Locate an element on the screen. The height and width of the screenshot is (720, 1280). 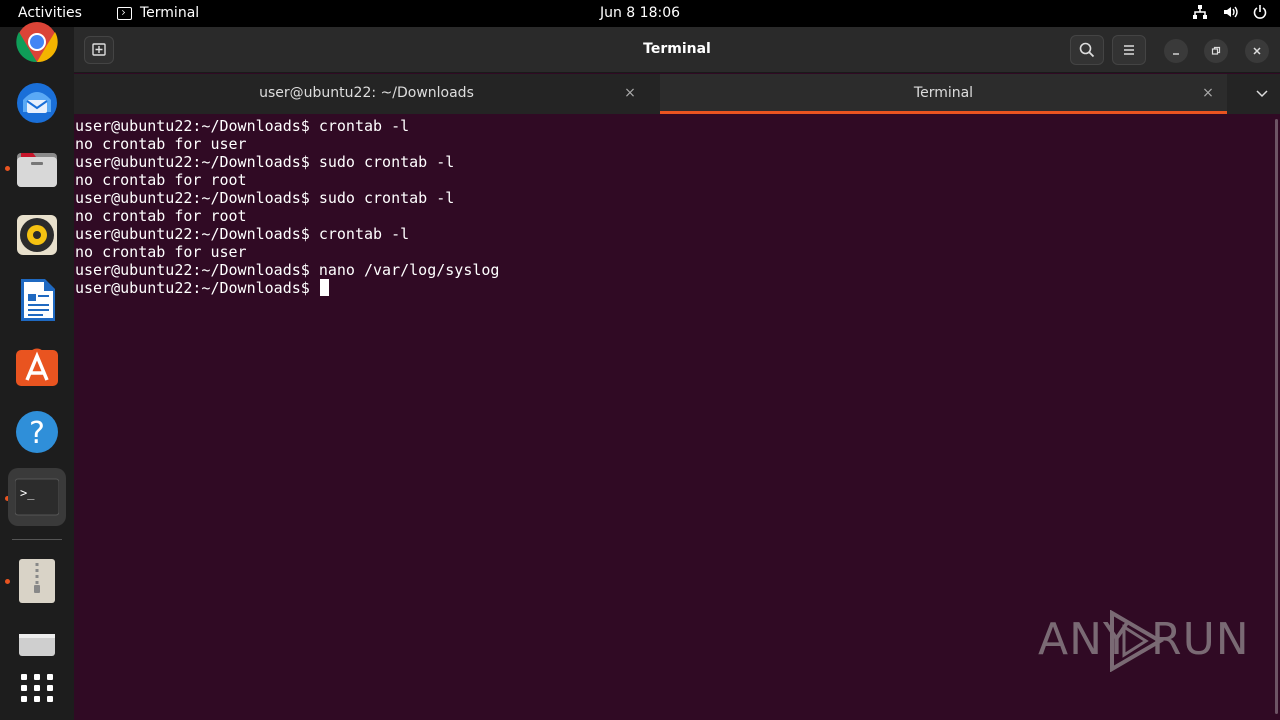
dock-app-terminal: >_ is located at coordinates (37, 497).